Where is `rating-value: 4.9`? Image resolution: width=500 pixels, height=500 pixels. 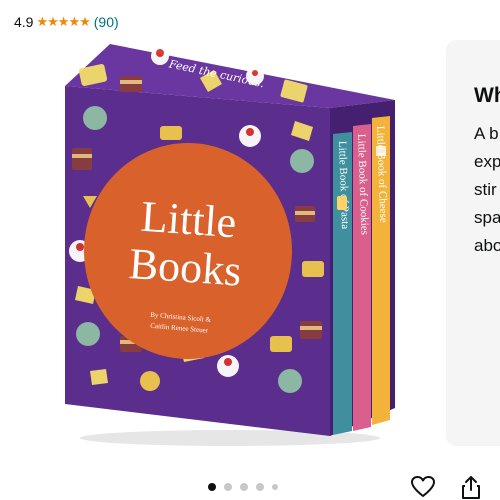 rating-value: 4.9 is located at coordinates (24, 22).